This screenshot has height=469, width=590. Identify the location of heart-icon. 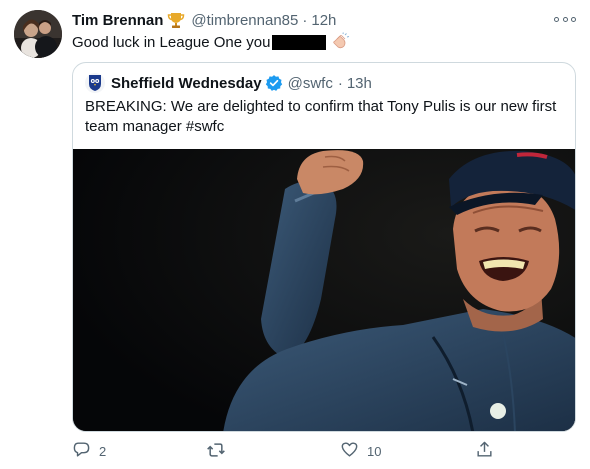
(349, 451).